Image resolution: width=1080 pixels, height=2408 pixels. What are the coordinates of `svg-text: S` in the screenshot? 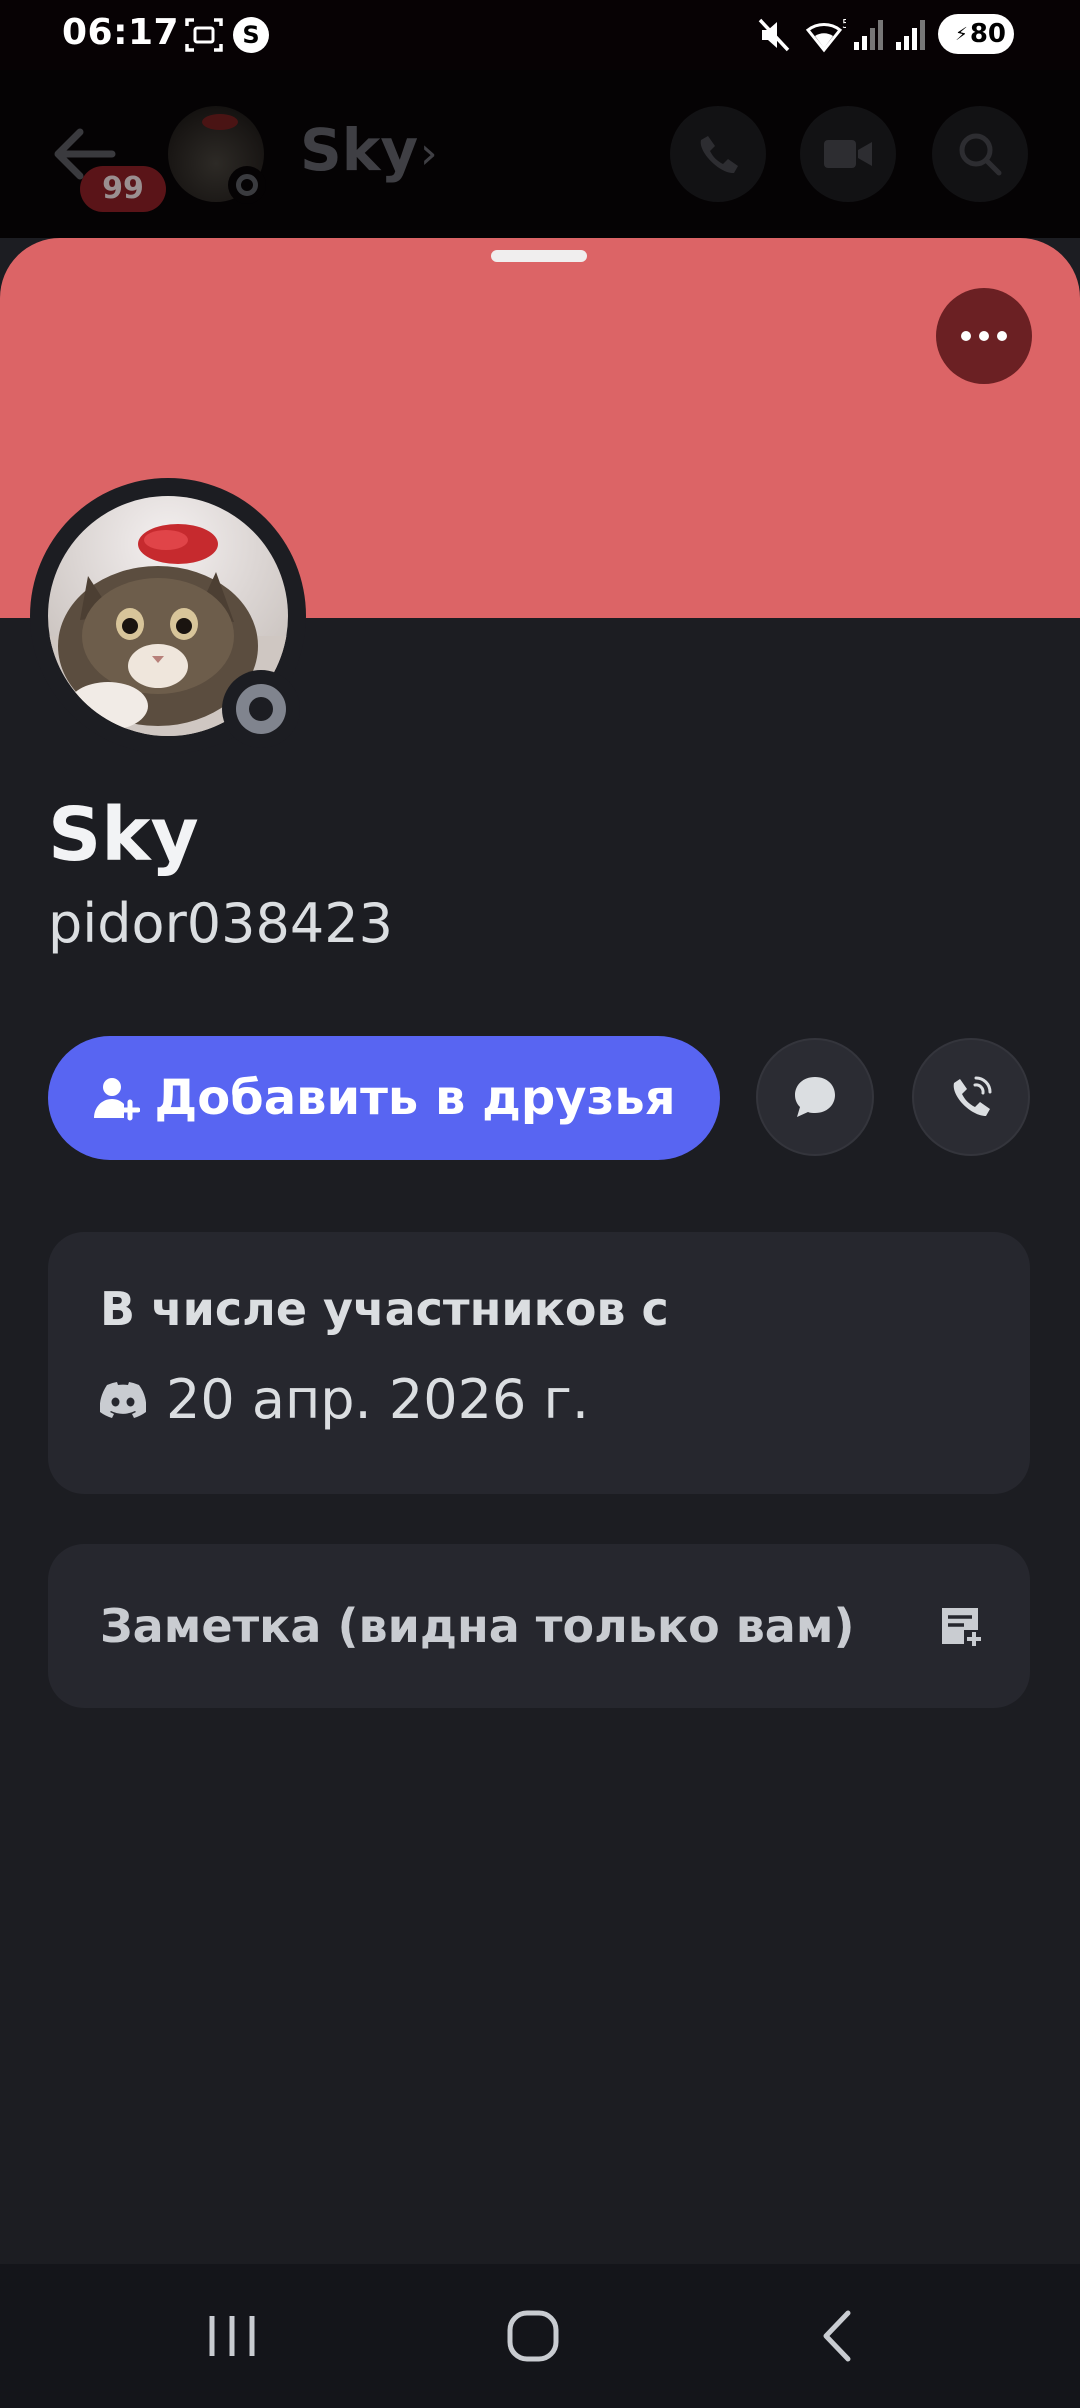 It's located at (250, 35).